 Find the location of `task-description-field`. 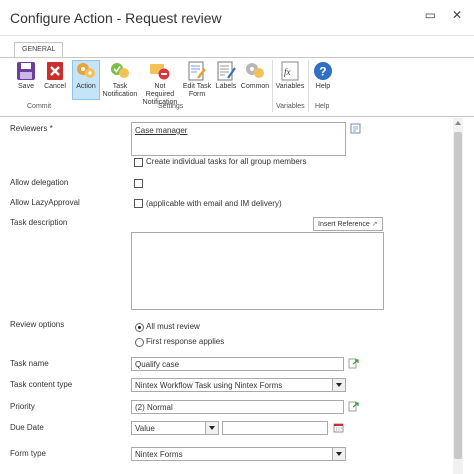

task-description-field is located at coordinates (257, 271).